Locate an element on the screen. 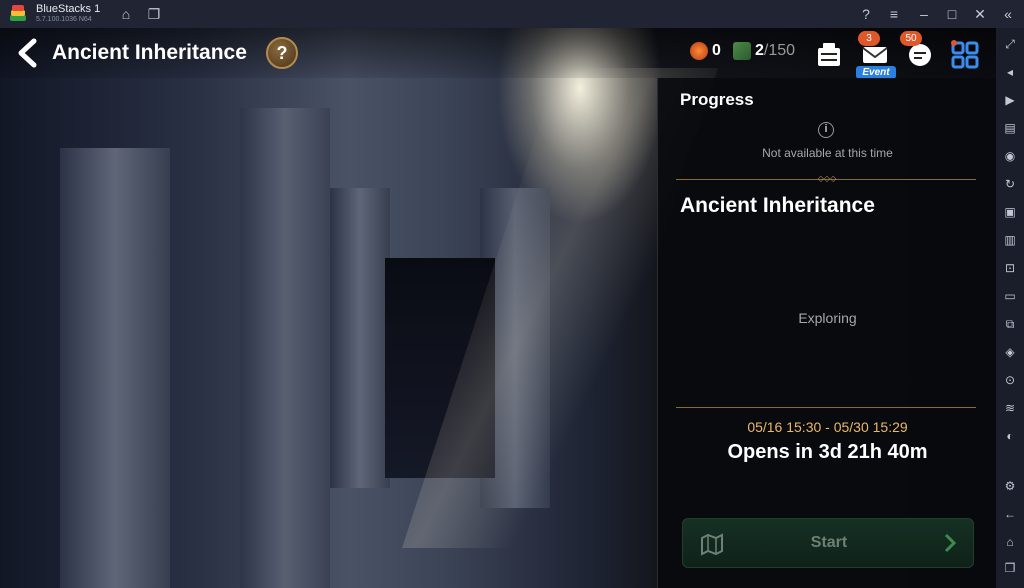  opens-countdown: Opens in 3d 21h 40m is located at coordinates (827, 452).